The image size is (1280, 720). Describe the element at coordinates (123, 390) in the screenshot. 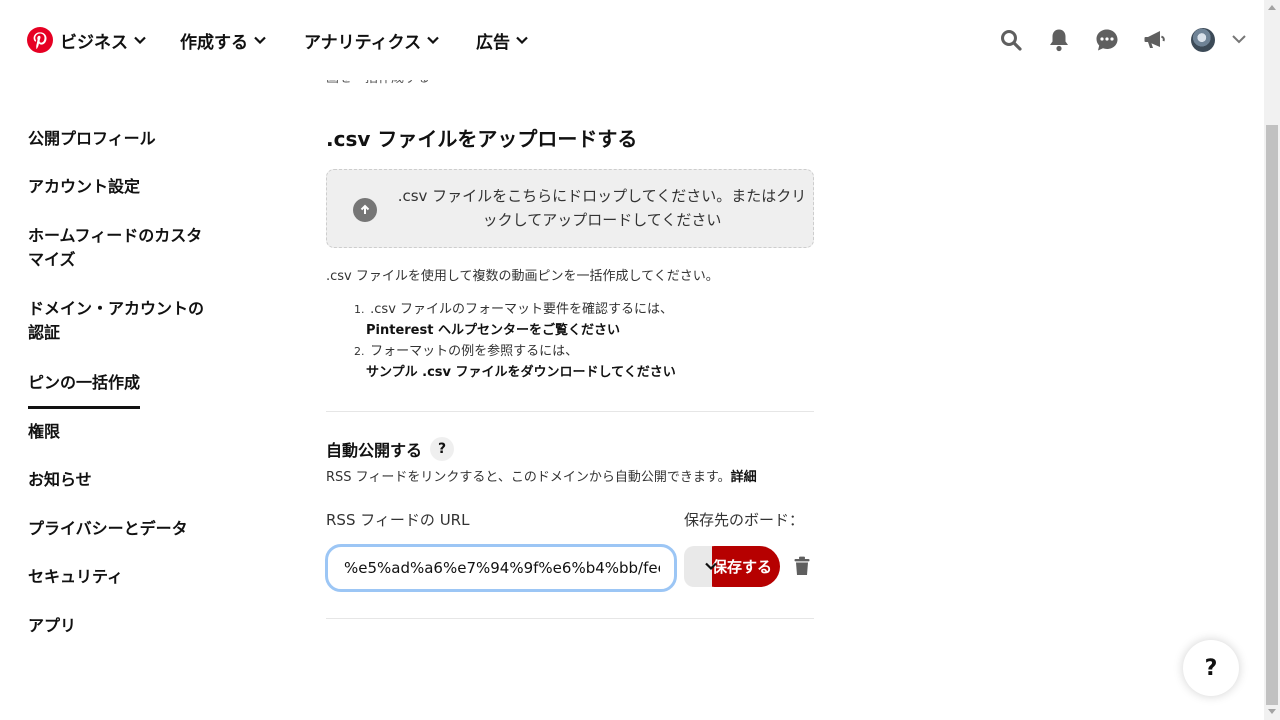

I see `sidebar-item-bulk-create-pins: ピンの一括作成` at that location.